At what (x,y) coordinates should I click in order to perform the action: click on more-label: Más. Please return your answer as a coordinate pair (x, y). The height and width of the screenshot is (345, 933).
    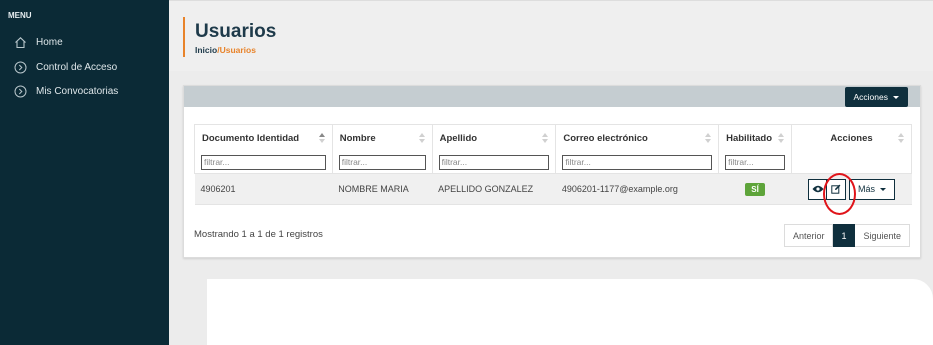
    Looking at the image, I should click on (867, 189).